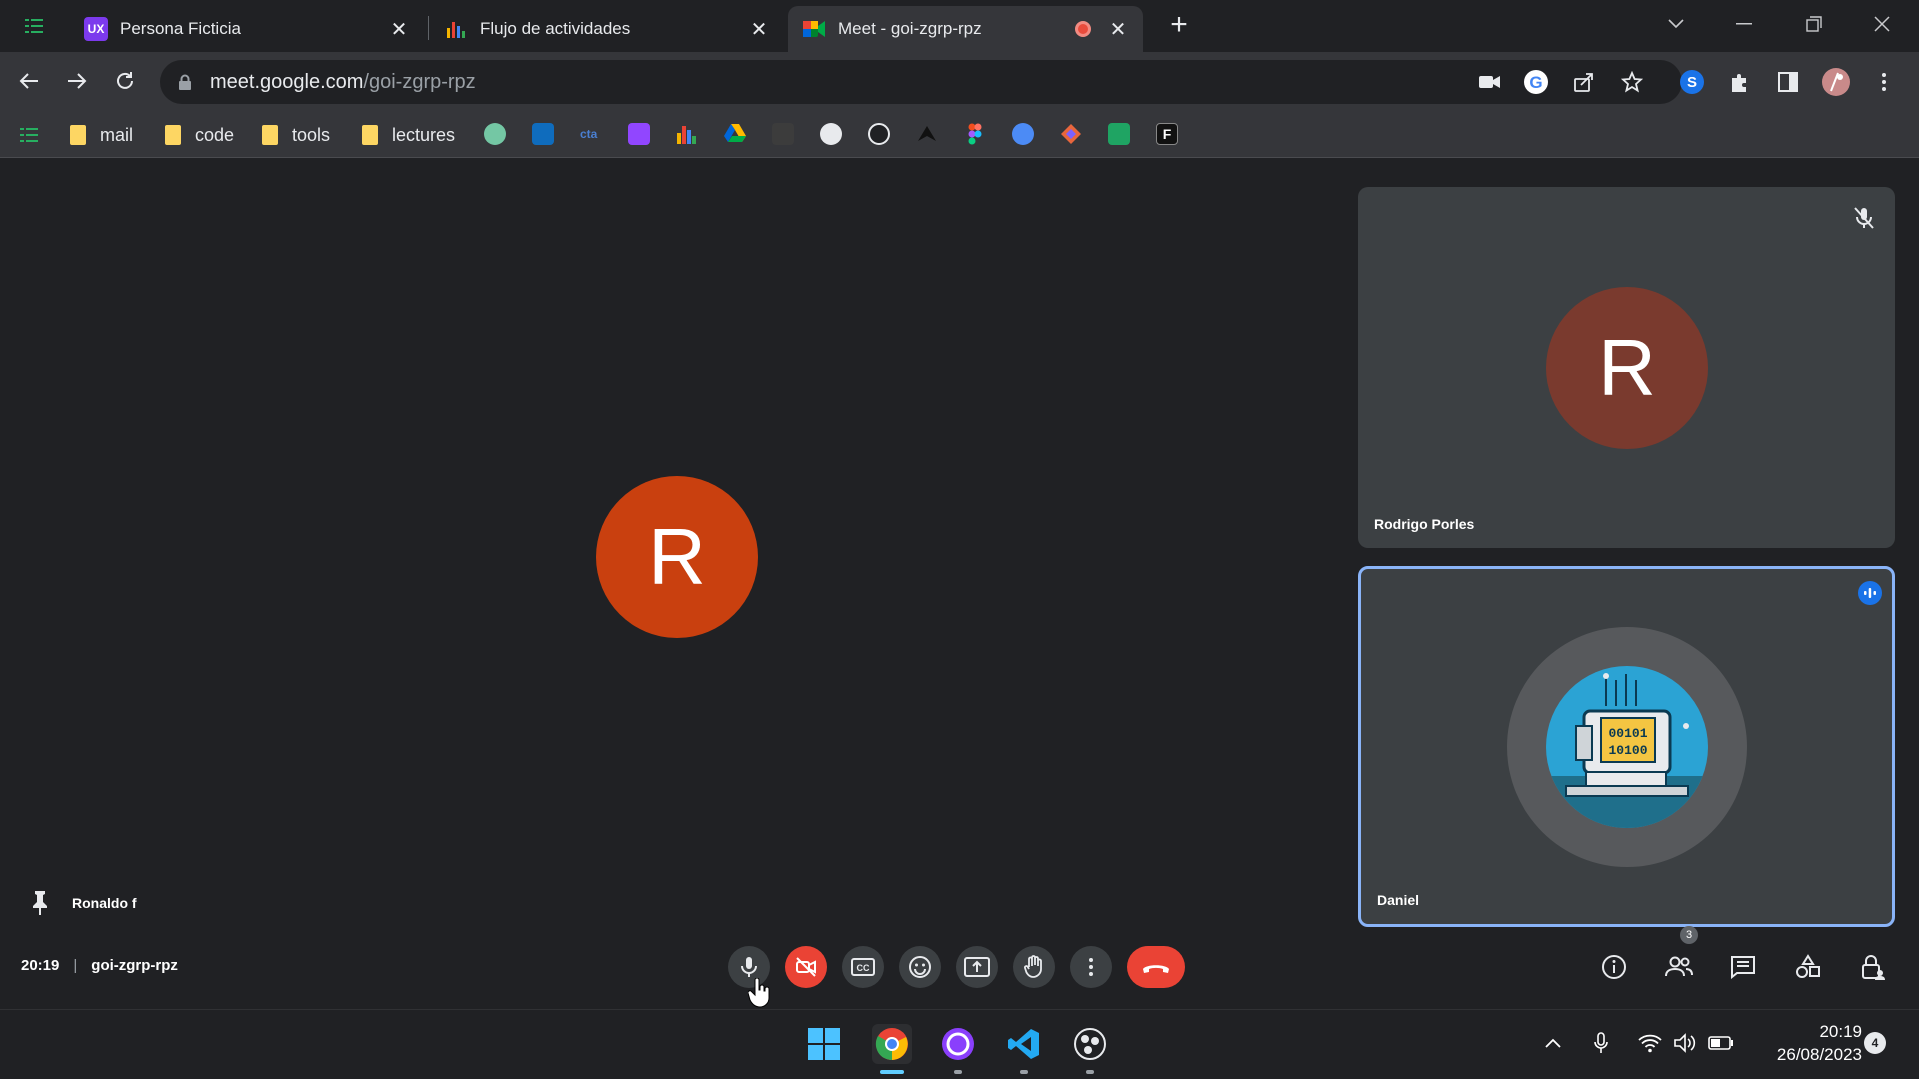 This screenshot has width=1919, height=1079. Describe the element at coordinates (639, 134) in the screenshot. I see `twitch-bookmark-icon` at that location.